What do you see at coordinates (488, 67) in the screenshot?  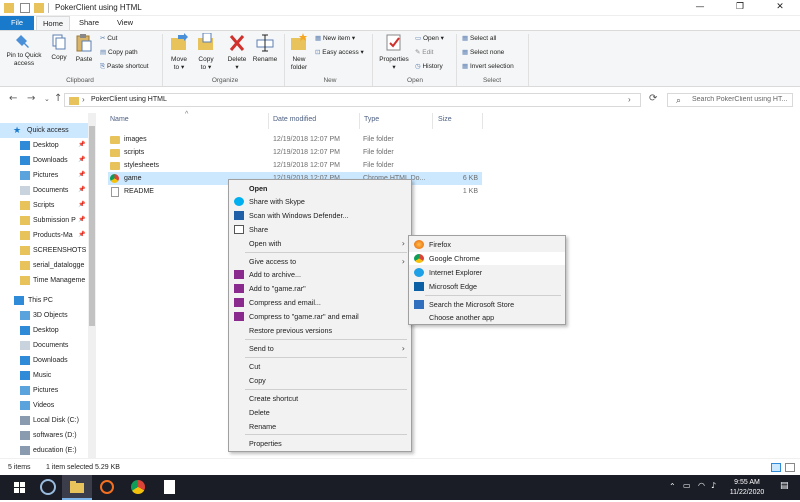 I see `invert-selection-button: ▦ Invert selection` at bounding box center [488, 67].